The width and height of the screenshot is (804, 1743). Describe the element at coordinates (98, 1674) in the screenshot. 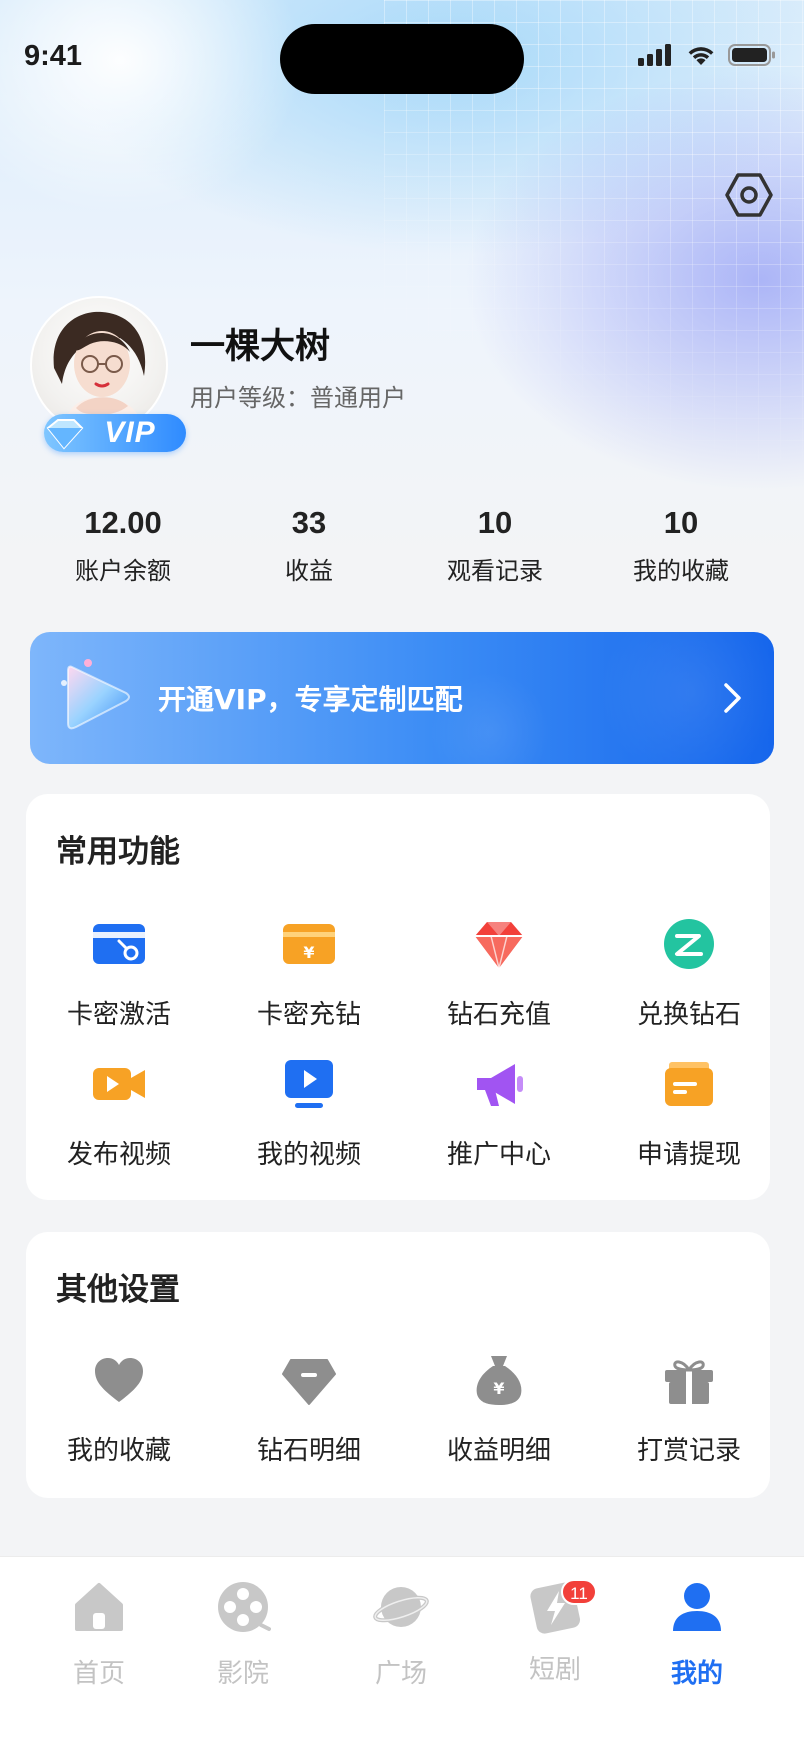

I see `tab-label: 首页` at that location.